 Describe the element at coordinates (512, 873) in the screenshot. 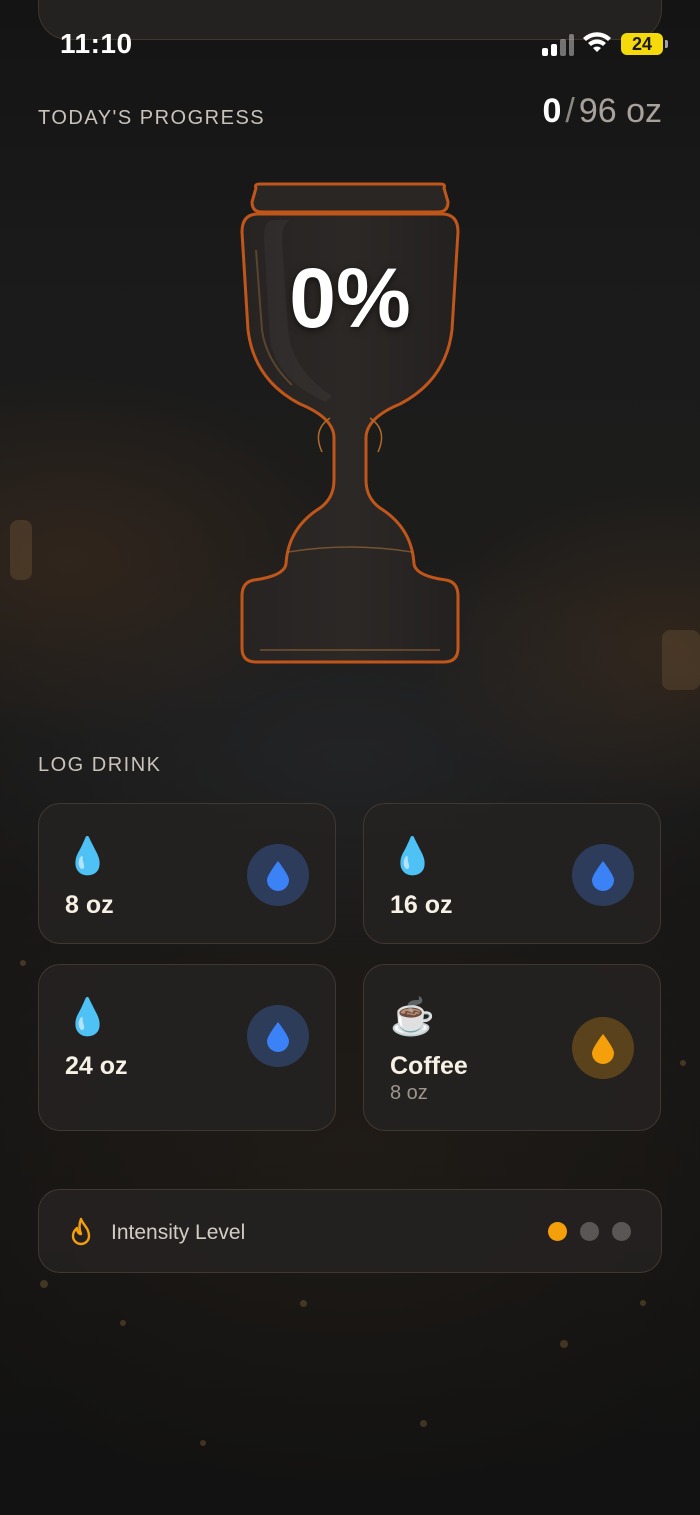

I see `drink-card-16oz: 💧 16 oz` at that location.